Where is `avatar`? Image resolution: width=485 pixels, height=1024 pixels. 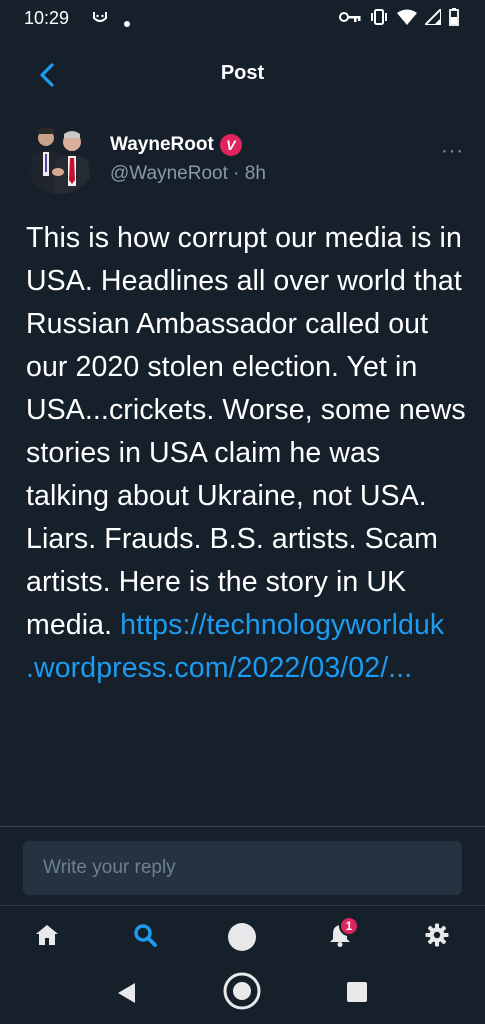
avatar is located at coordinates (60, 158).